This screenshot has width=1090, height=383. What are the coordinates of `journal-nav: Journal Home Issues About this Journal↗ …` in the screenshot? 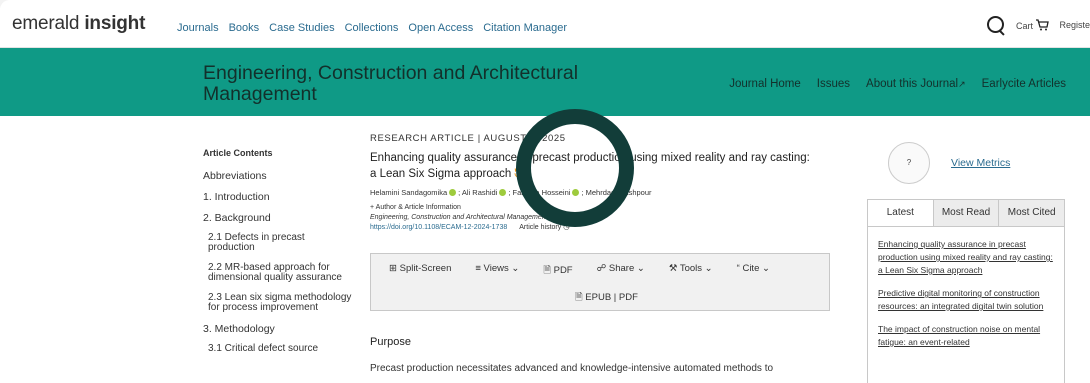 It's located at (897, 84).